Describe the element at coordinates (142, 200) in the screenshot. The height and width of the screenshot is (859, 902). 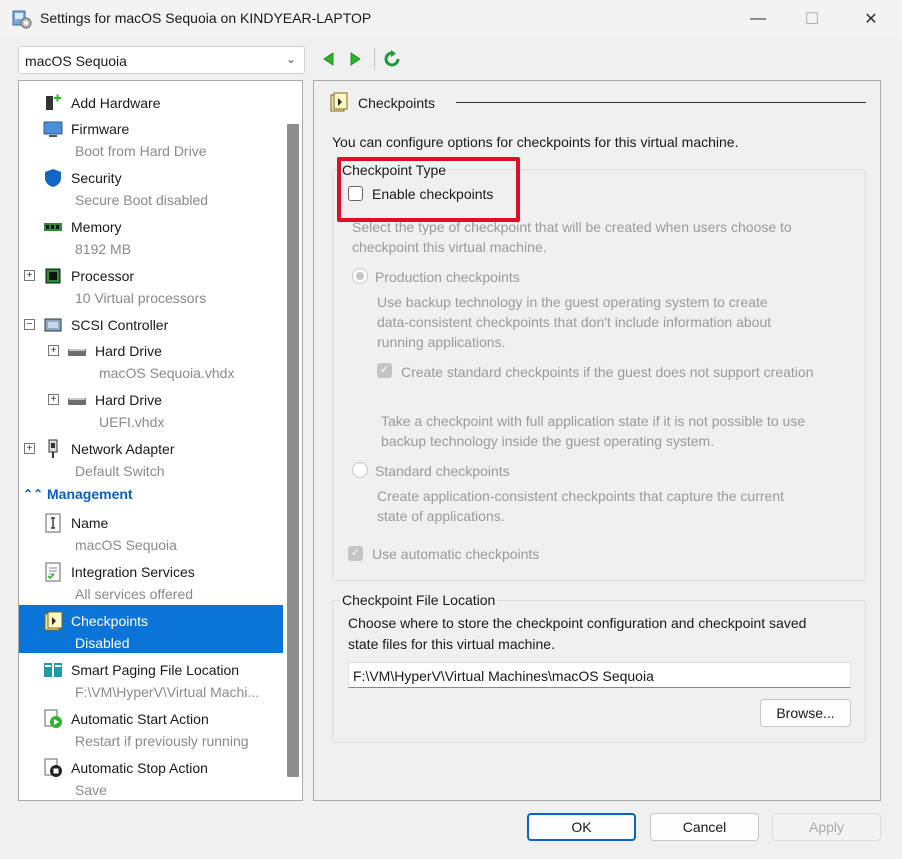
I see `sidebar-item-detail: Secure Boot disabled` at that location.